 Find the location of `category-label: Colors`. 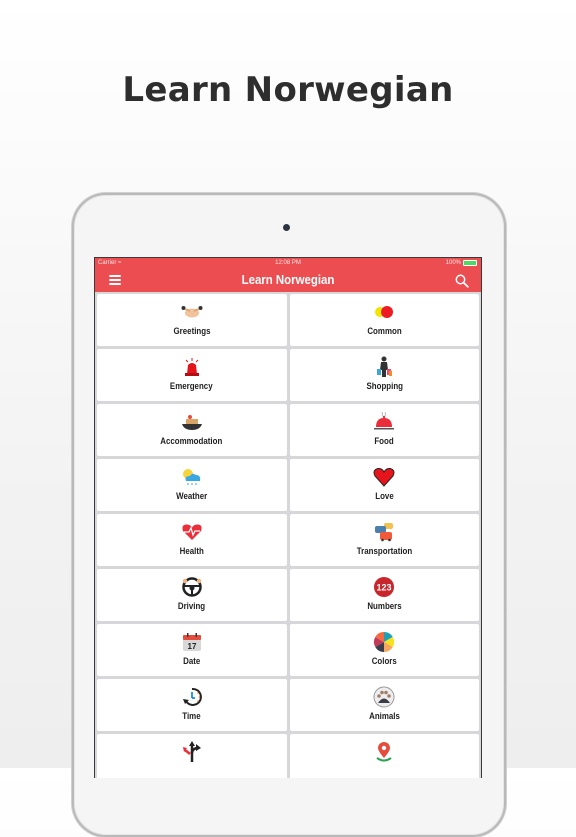

category-label: Colors is located at coordinates (384, 661).